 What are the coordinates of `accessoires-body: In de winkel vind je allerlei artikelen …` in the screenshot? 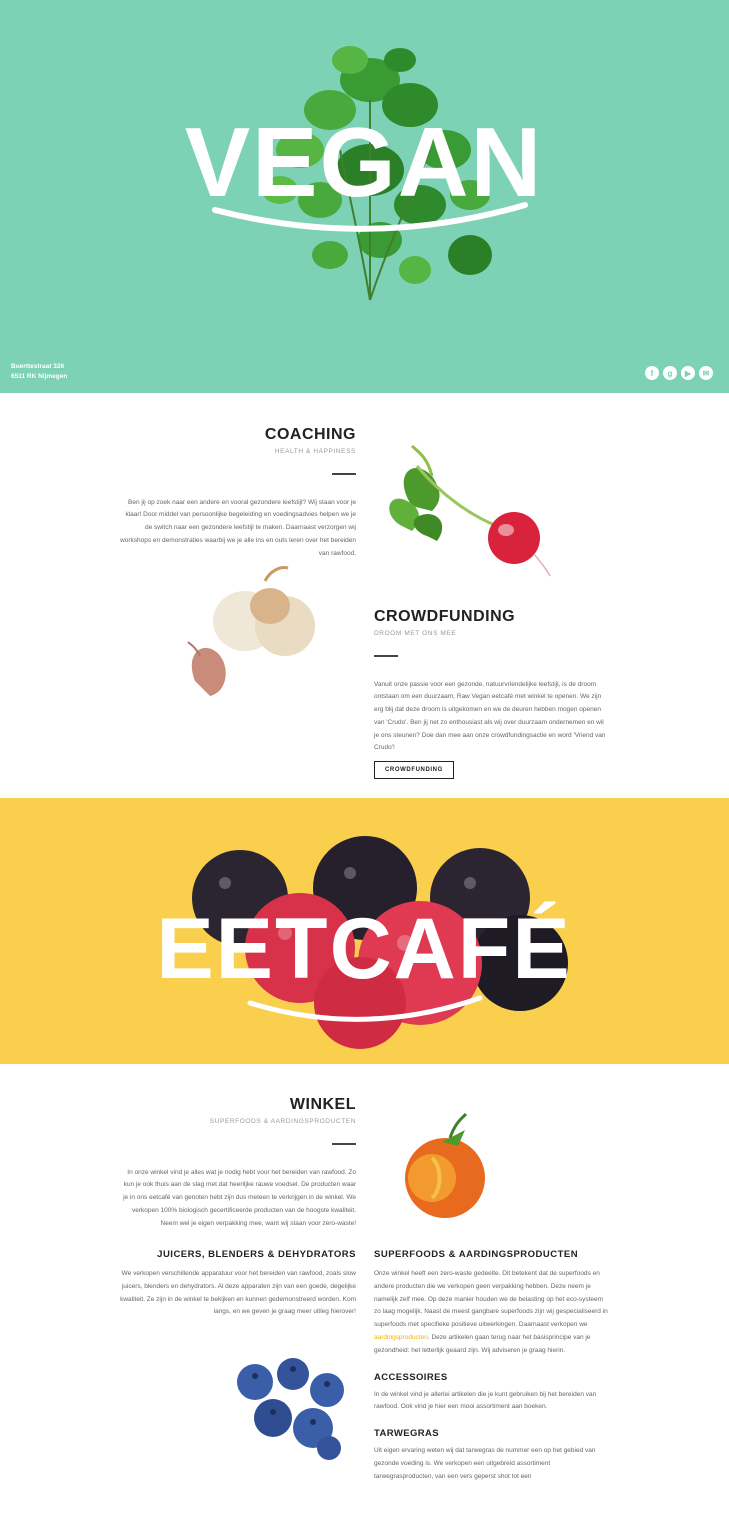 It's located at (485, 1400).